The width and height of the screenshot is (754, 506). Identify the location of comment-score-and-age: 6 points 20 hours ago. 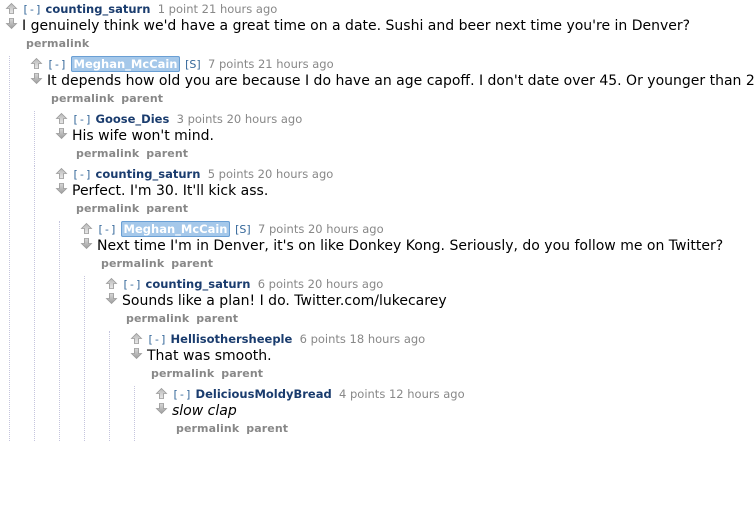
(317, 284).